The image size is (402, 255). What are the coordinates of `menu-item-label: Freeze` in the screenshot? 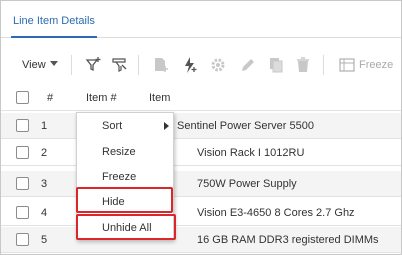 It's located at (119, 177).